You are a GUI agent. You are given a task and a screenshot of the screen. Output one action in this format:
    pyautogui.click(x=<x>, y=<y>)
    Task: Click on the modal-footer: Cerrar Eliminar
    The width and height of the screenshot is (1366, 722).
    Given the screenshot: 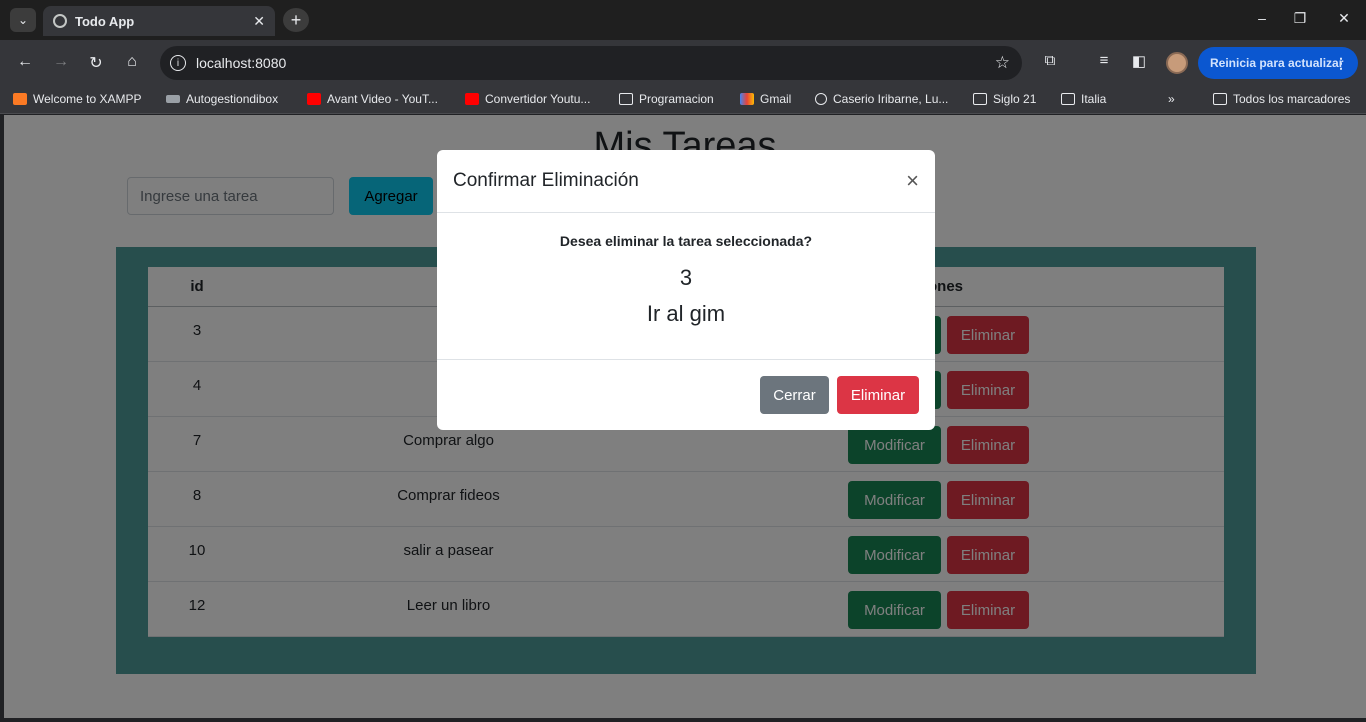 What is the action you would take?
    pyautogui.click(x=686, y=395)
    